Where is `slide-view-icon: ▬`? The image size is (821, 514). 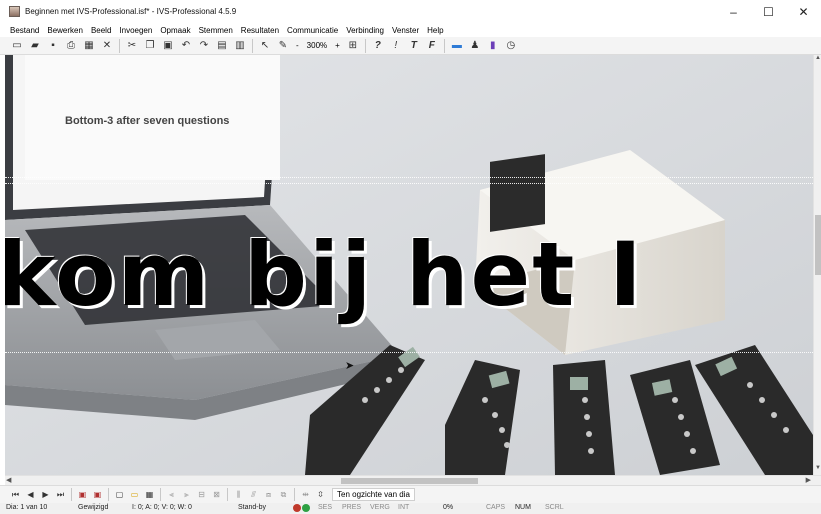 slide-view-icon: ▬ is located at coordinates (457, 46).